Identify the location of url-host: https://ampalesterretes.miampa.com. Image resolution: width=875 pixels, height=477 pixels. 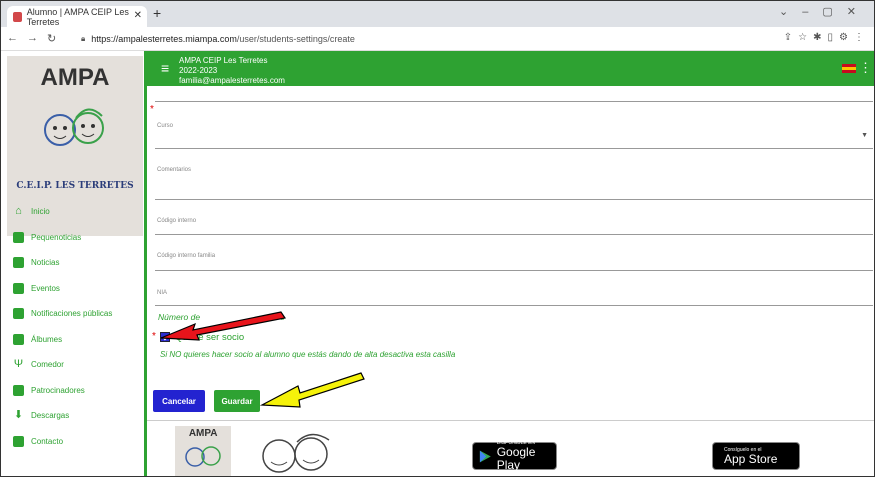
(164, 39).